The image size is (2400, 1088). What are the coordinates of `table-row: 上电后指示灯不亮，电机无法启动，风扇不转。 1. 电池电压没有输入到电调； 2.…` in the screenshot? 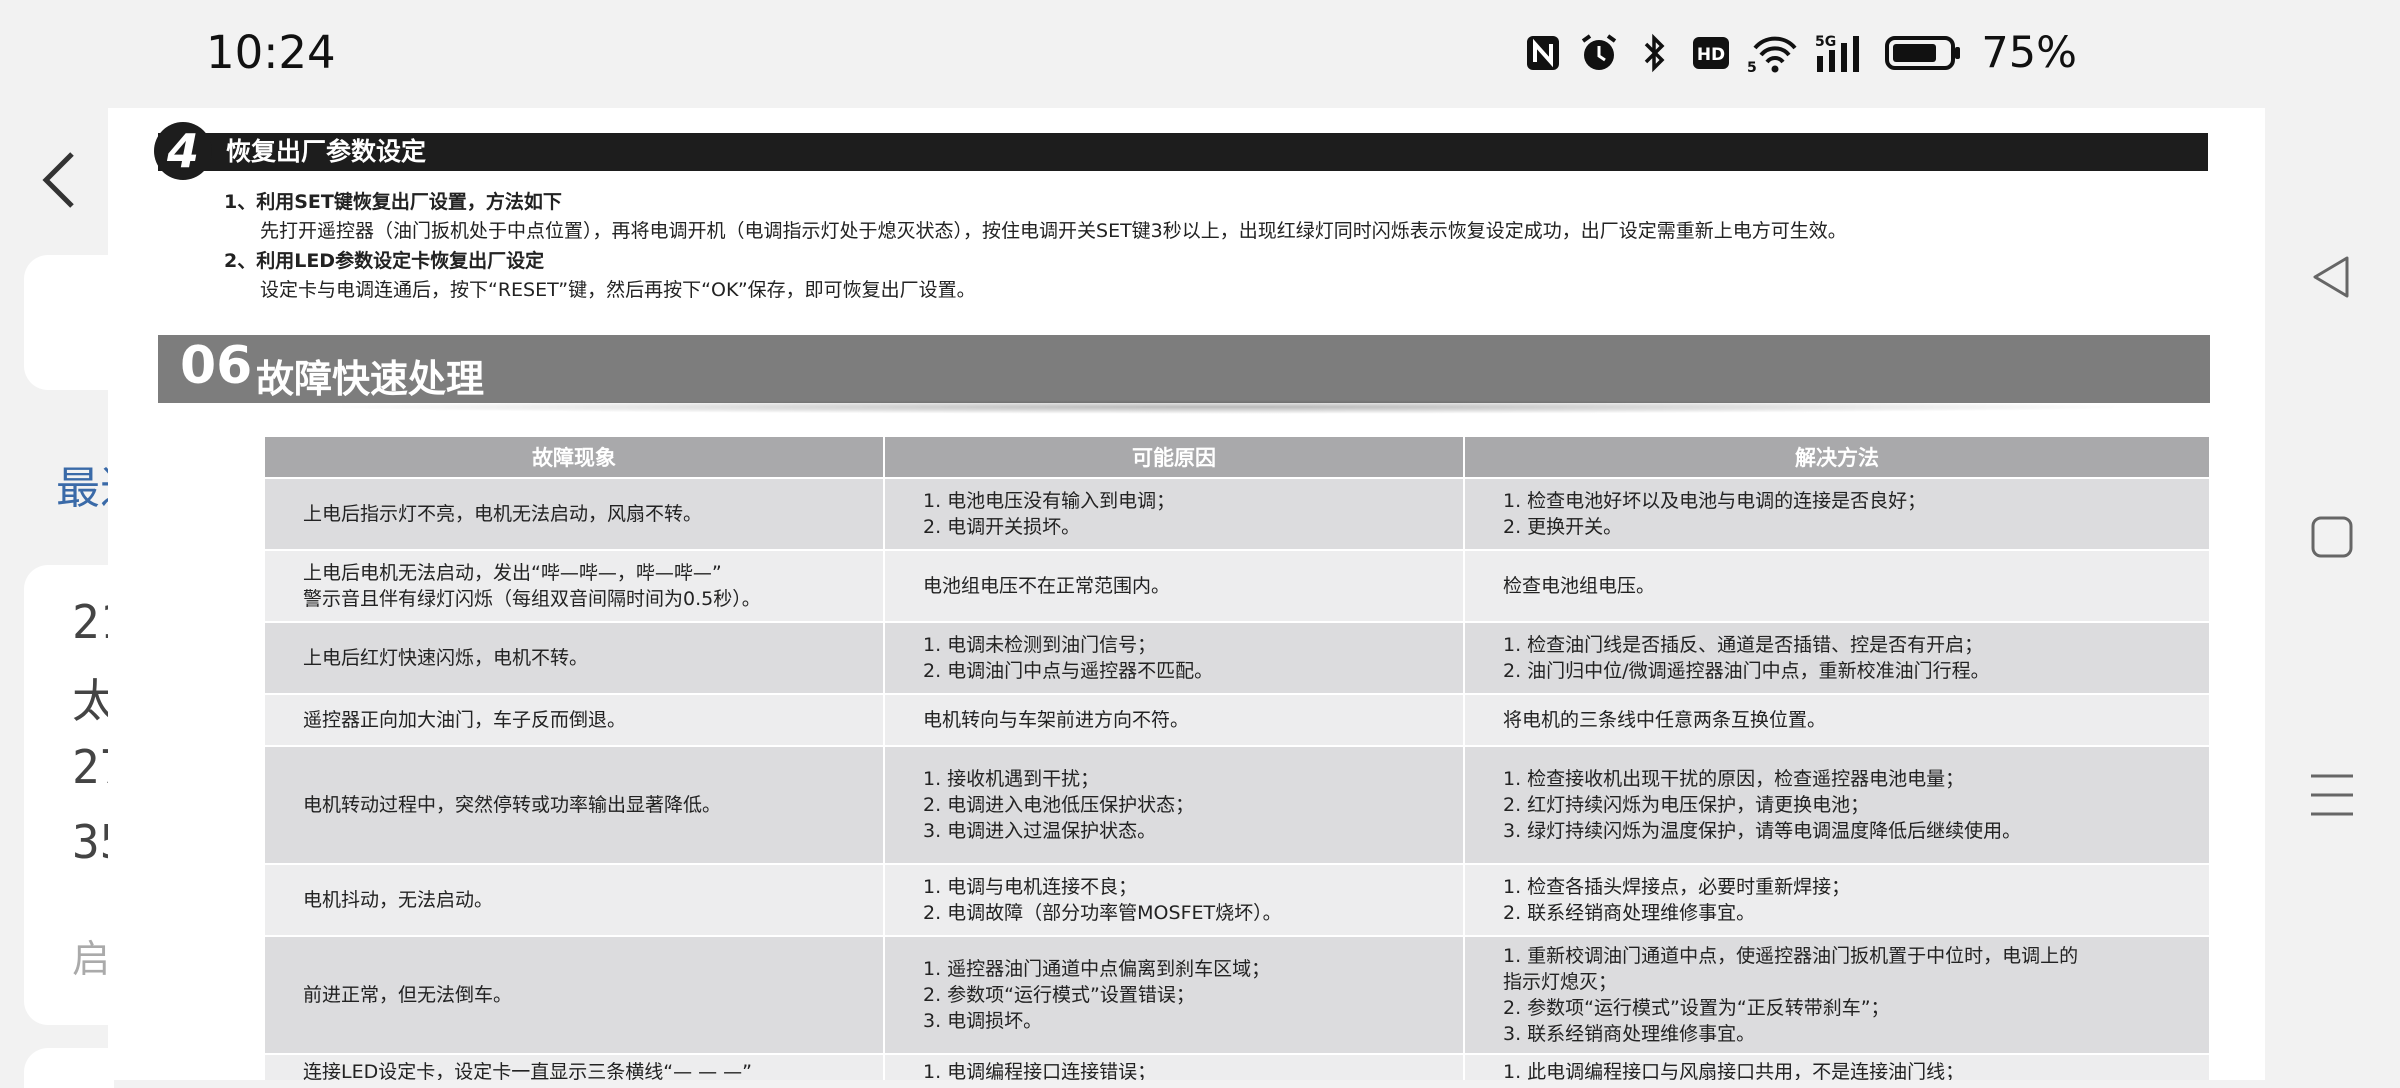 It's located at (1237, 514).